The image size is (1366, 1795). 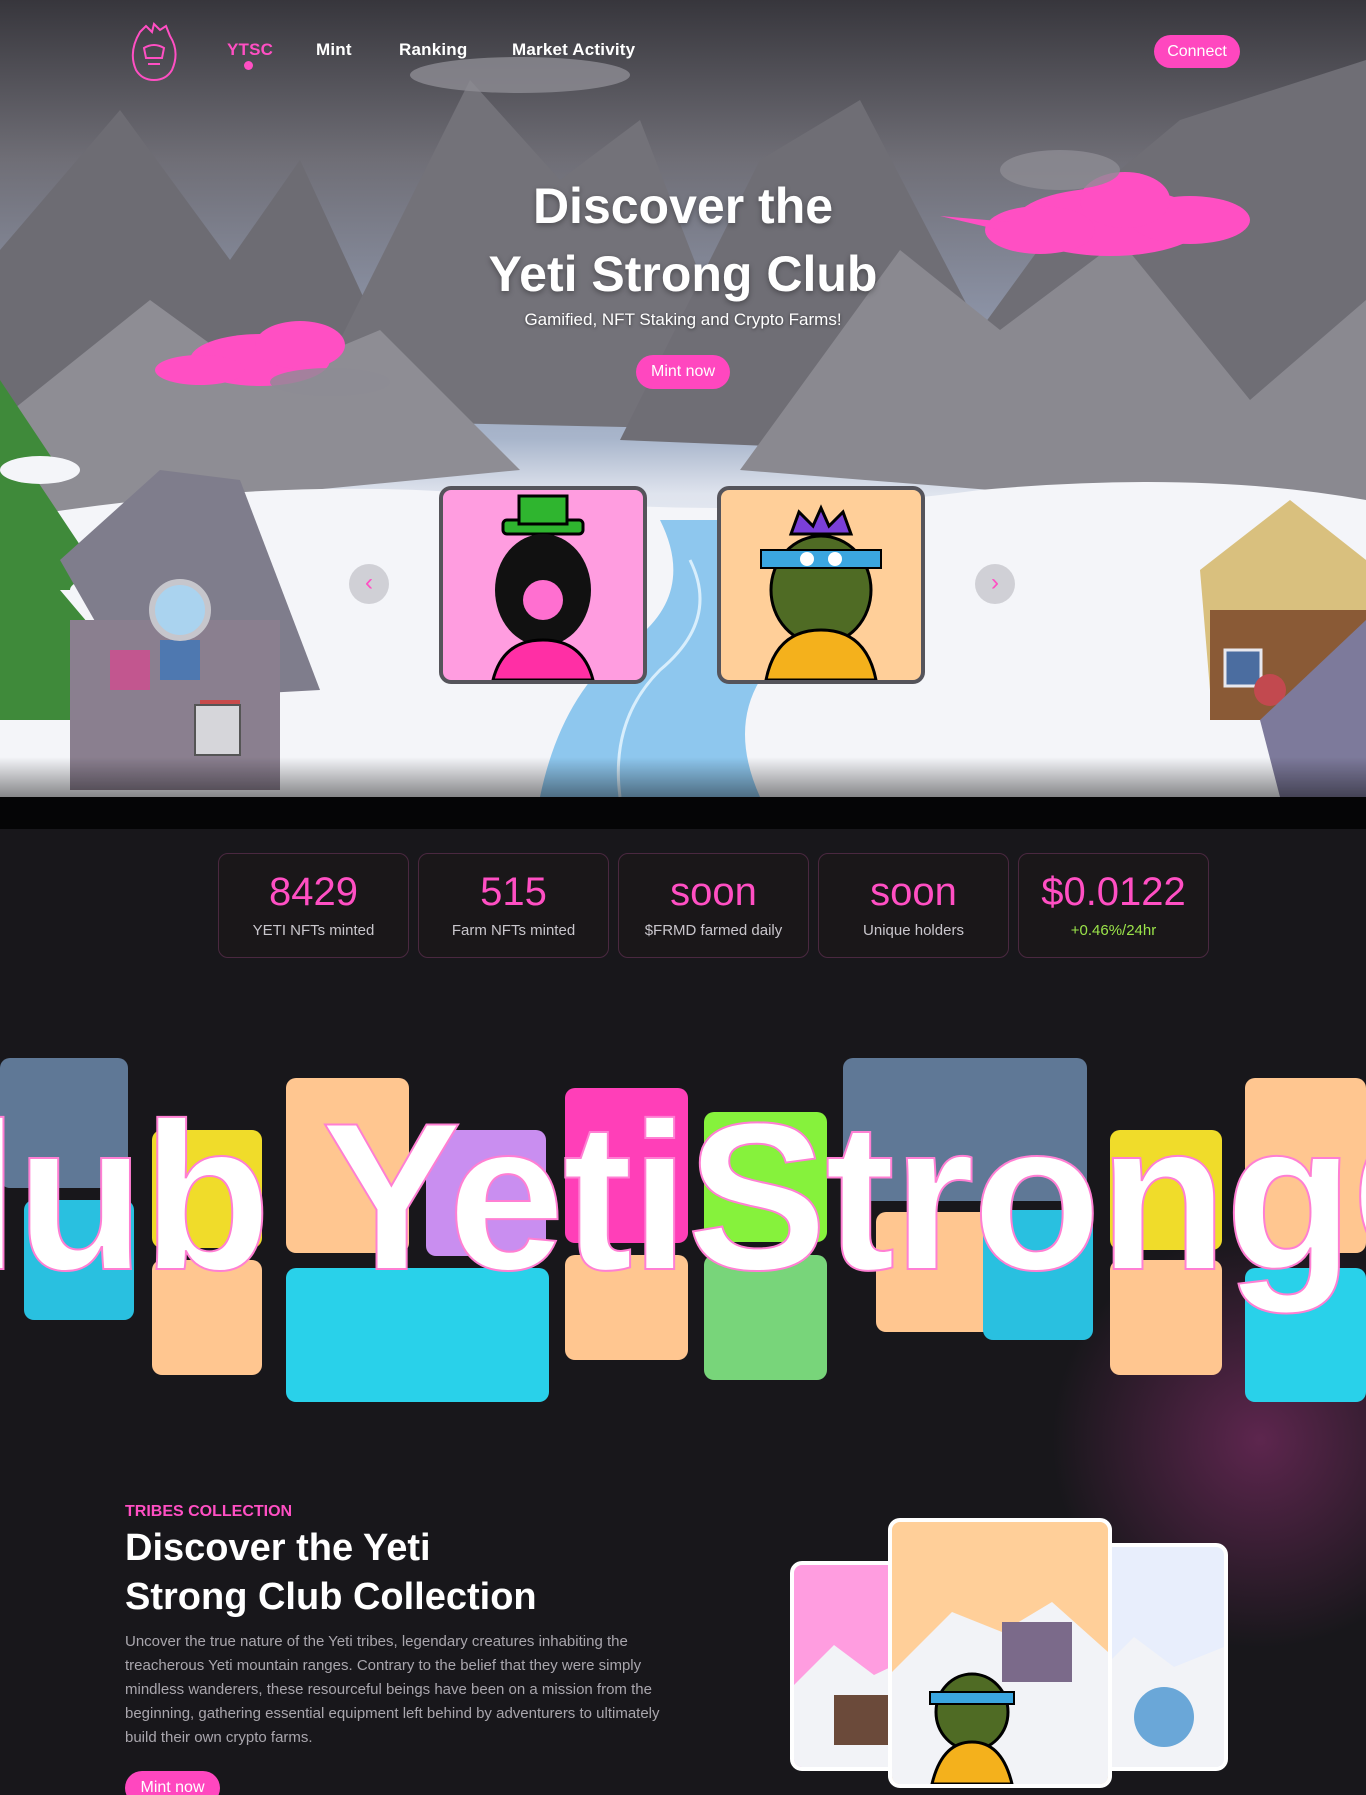 What do you see at coordinates (154, 52) in the screenshot?
I see `yeti-head-icon` at bounding box center [154, 52].